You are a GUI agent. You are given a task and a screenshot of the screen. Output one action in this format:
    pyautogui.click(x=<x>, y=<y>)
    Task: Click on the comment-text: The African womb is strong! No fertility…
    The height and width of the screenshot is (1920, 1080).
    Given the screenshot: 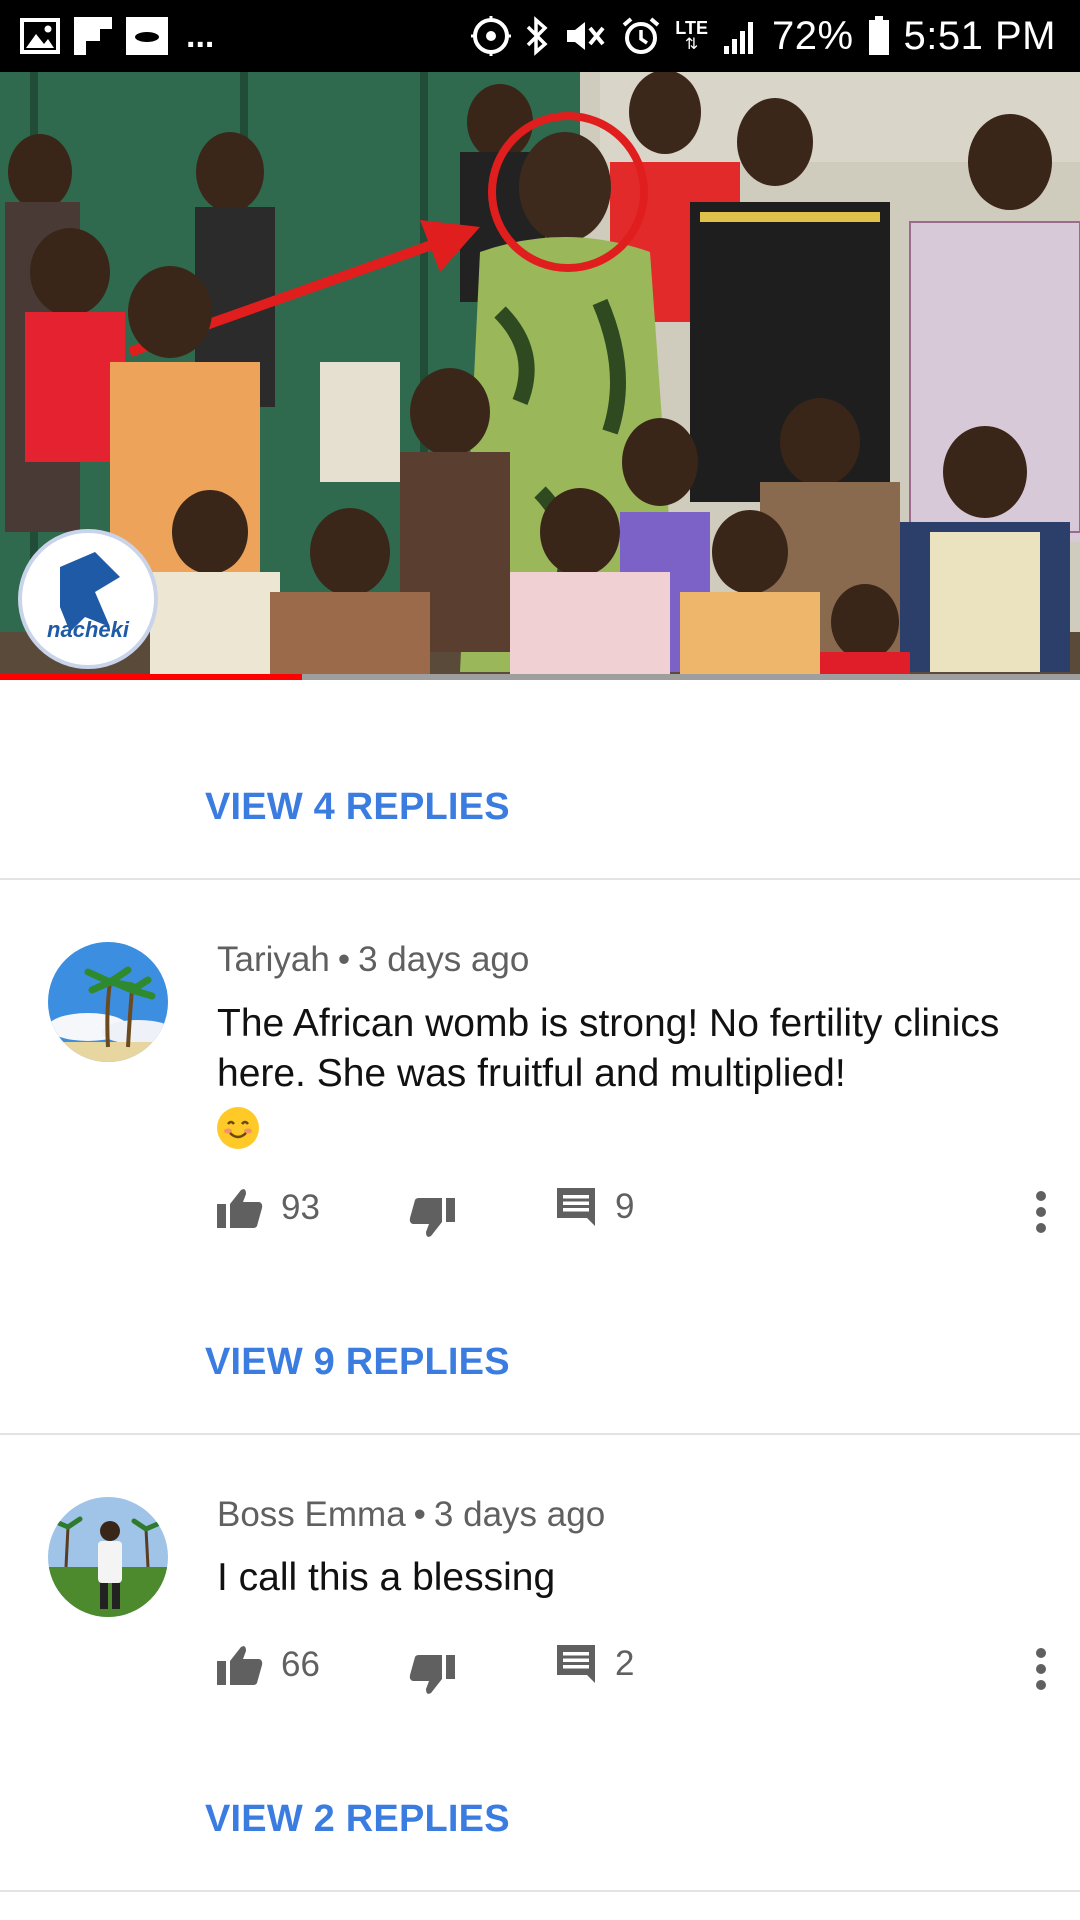 What is the action you would take?
    pyautogui.click(x=627, y=1074)
    